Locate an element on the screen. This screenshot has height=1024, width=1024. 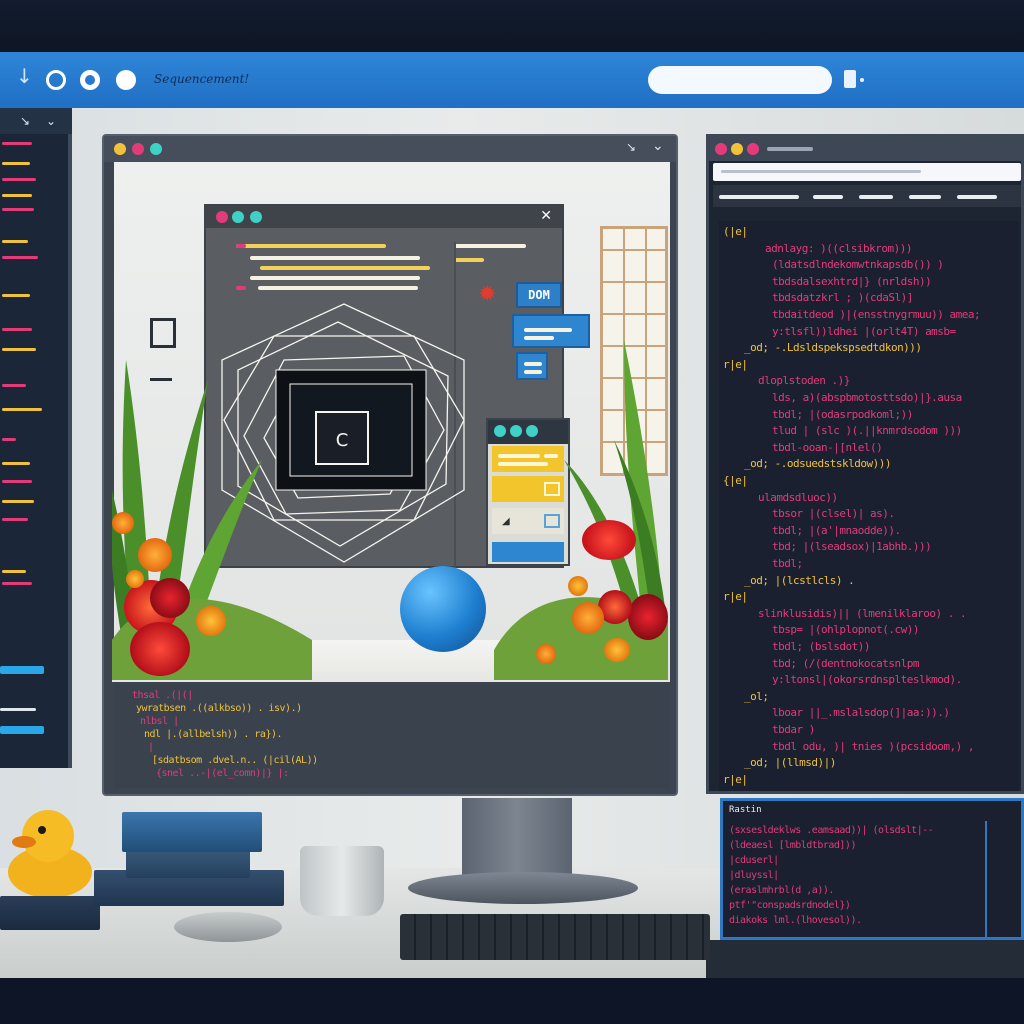
code-line: thsal .(|(| is located at coordinates (162, 695).